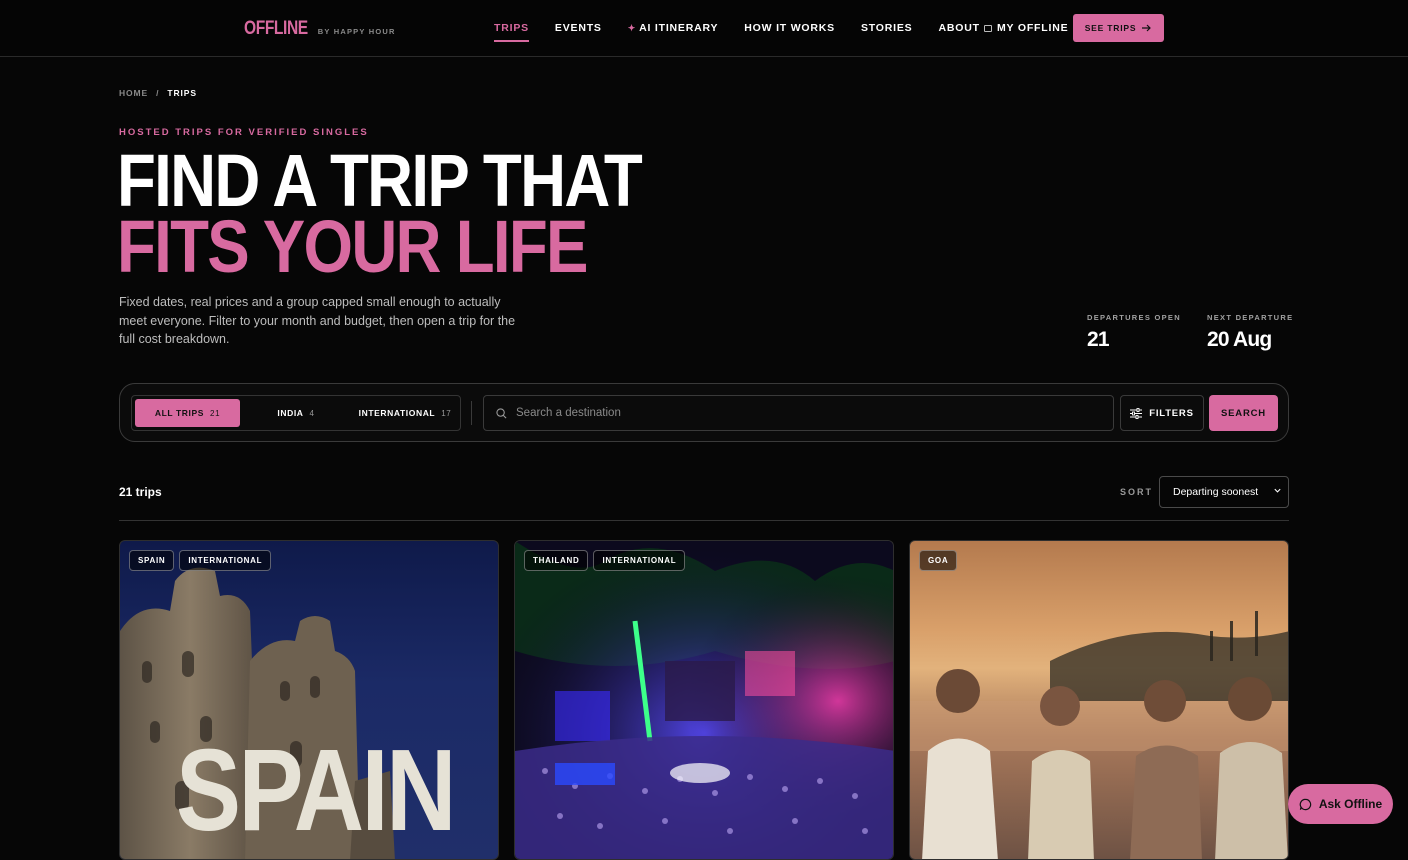  I want to click on segment-india: INDIA 4, so click(296, 413).